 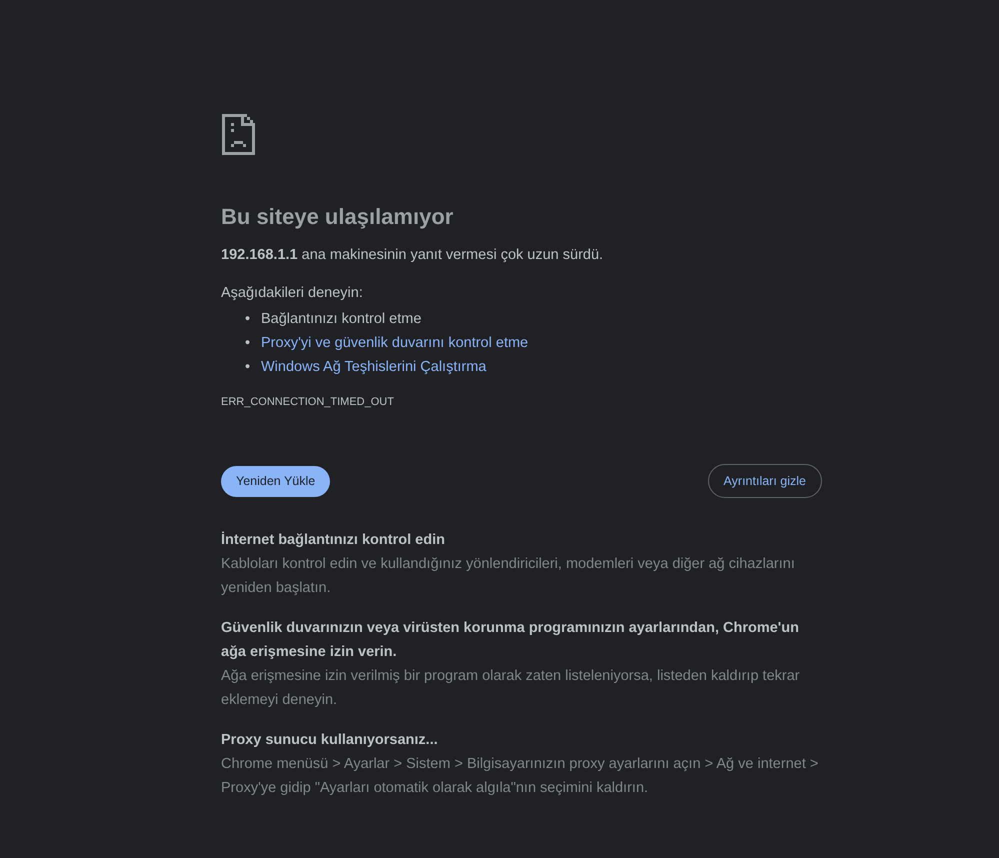 What do you see at coordinates (337, 217) in the screenshot?
I see `error-heading: Bu siteye ulaşılamıyor` at bounding box center [337, 217].